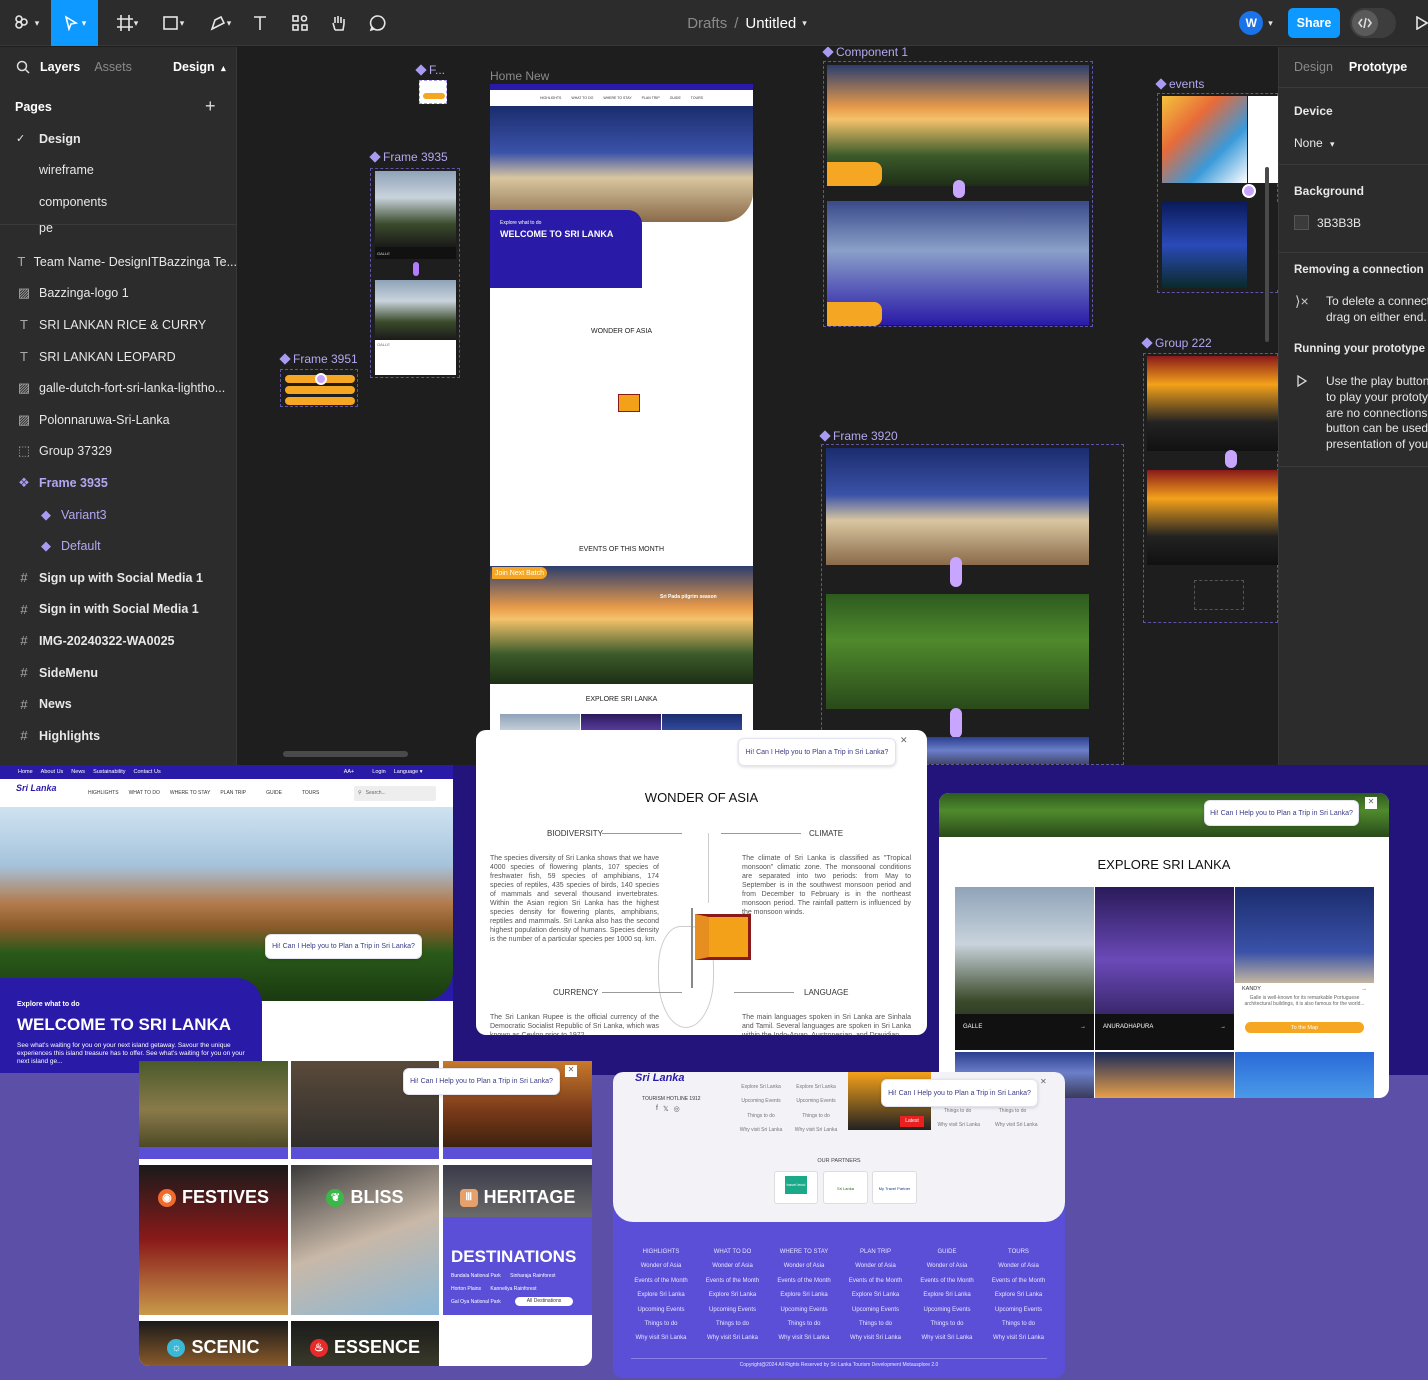  Describe the element at coordinates (118, 578) in the screenshot. I see `layer-row: # Sign up with Social Media 1` at that location.